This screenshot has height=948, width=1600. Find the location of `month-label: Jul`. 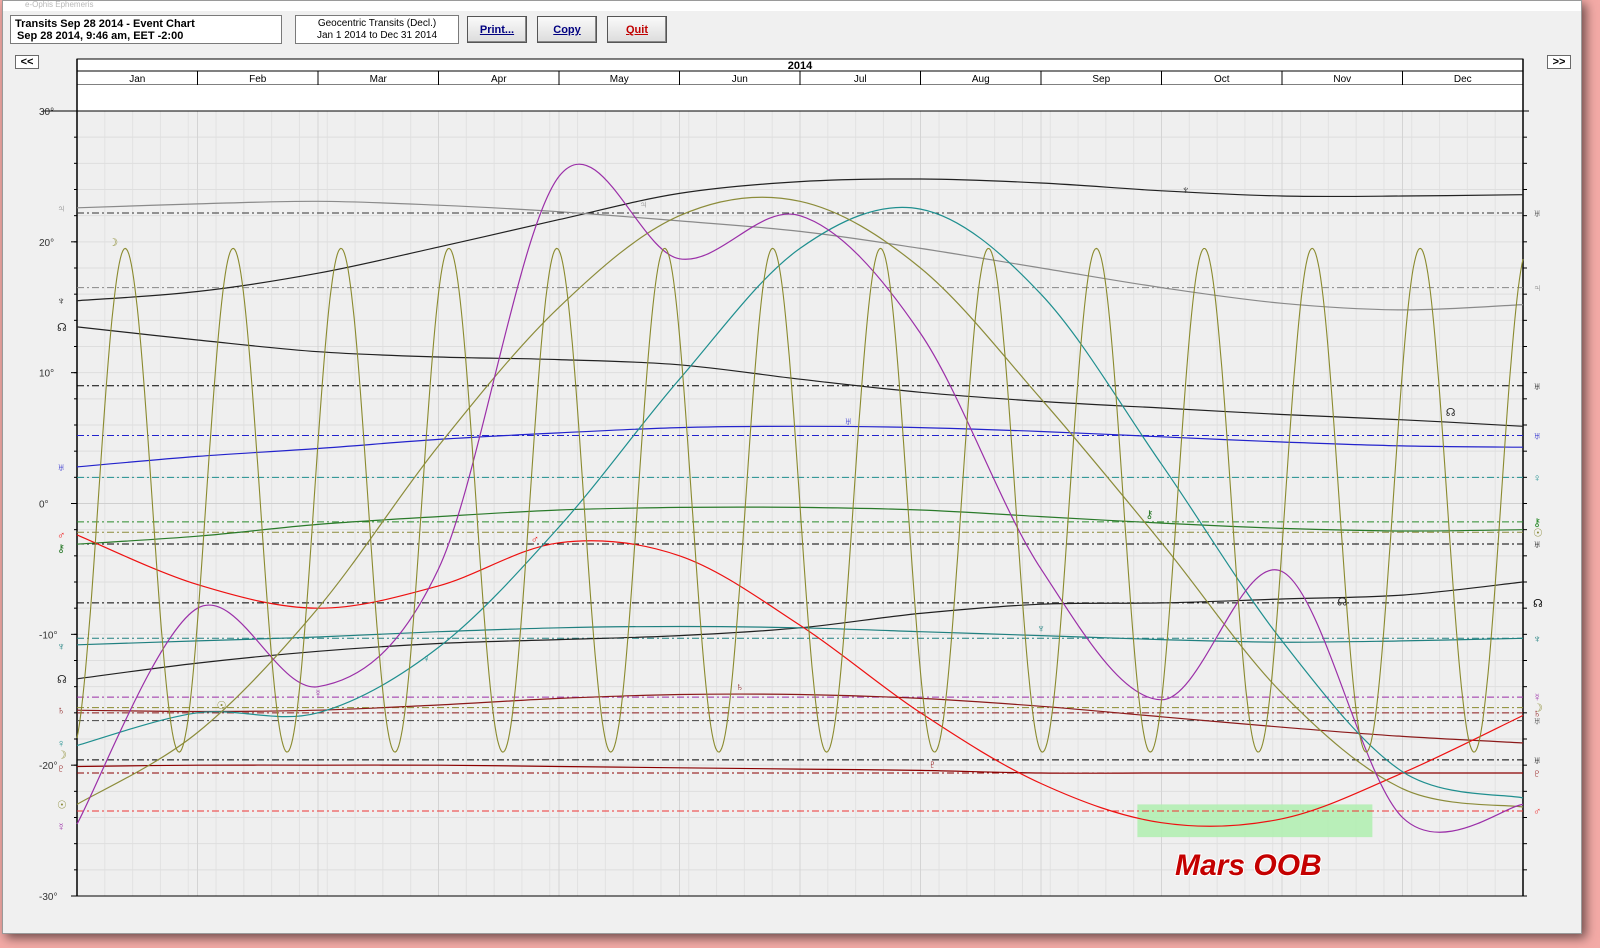

month-label: Jul is located at coordinates (860, 79).